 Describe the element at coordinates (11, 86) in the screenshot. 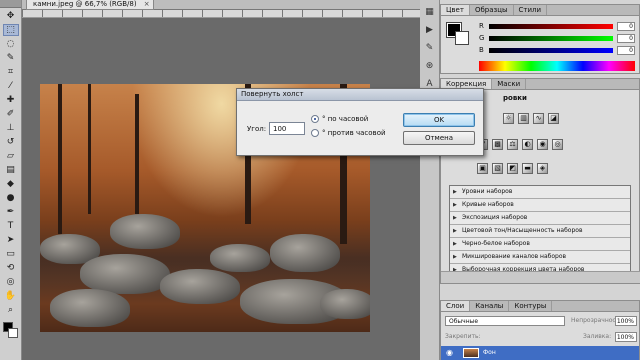

I see `eyedropper-tool-icon: ⁄` at that location.